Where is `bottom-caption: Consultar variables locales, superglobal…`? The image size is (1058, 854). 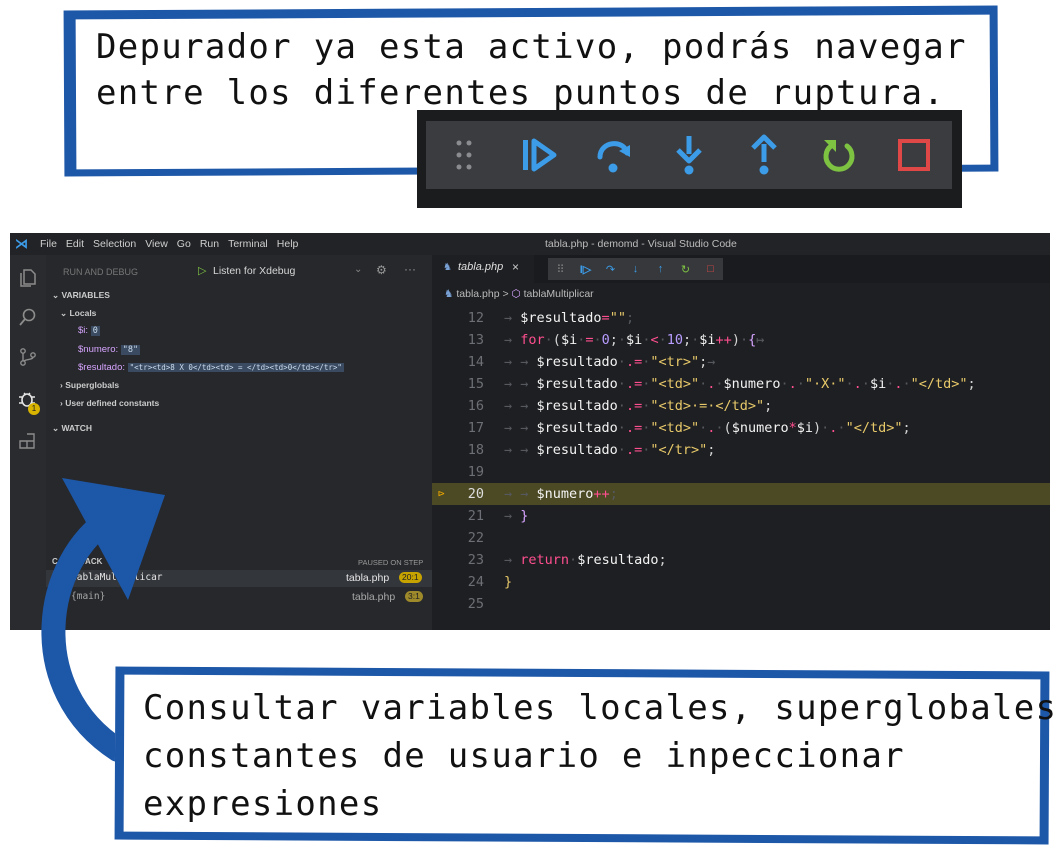 bottom-caption: Consultar variables locales, superglobal… is located at coordinates (600, 756).